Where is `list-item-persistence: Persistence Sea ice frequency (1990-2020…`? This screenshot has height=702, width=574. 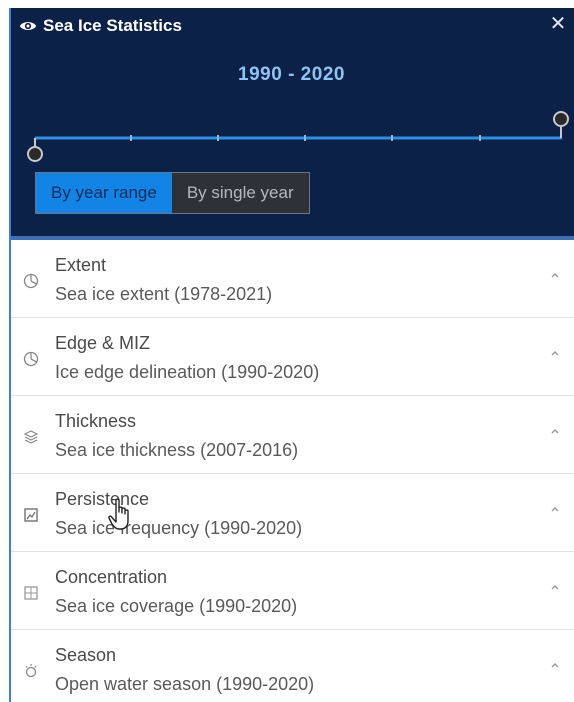 list-item-persistence: Persistence Sea ice frequency (1990-2020… is located at coordinates (291, 513).